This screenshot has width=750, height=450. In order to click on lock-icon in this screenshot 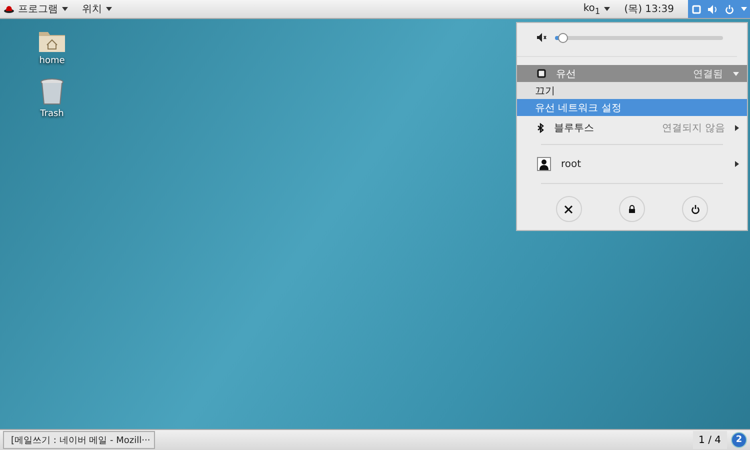, I will do `click(632, 209)`.